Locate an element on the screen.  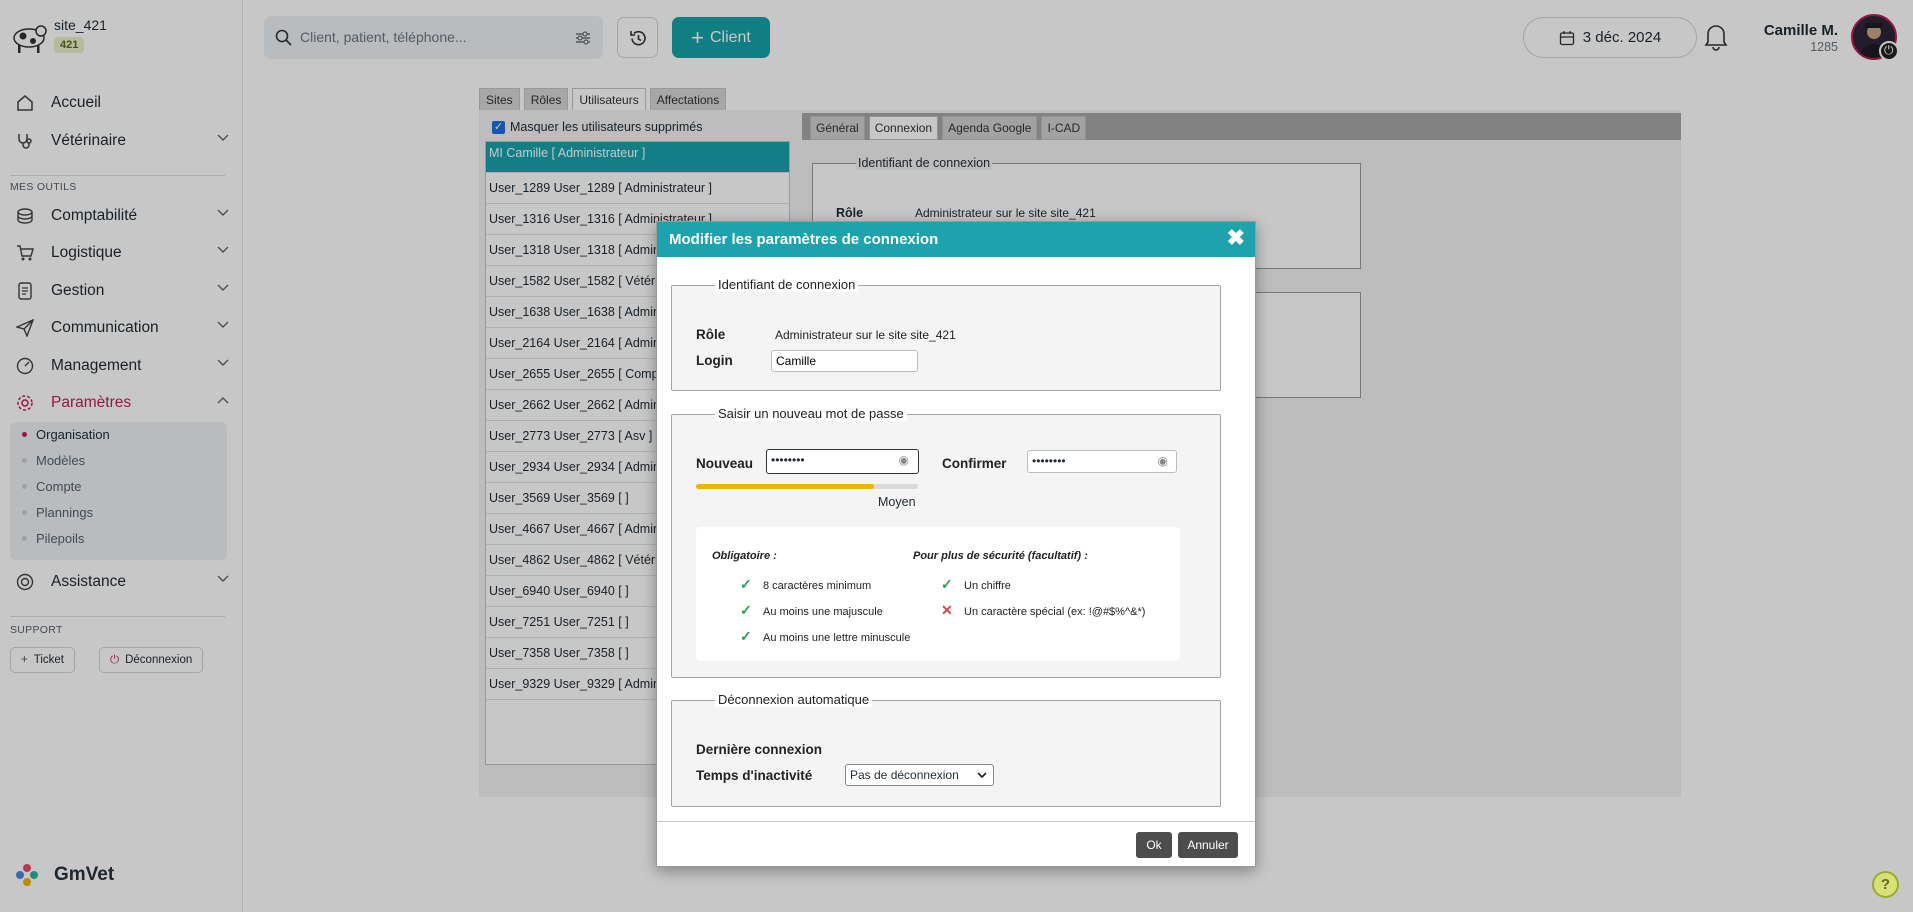
chevron-down-icon is located at coordinates (982, 775).